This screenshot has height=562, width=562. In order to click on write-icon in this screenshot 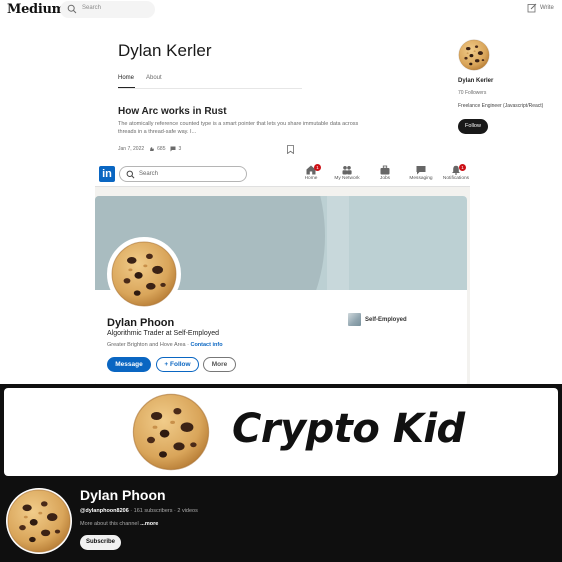, I will do `click(532, 8)`.